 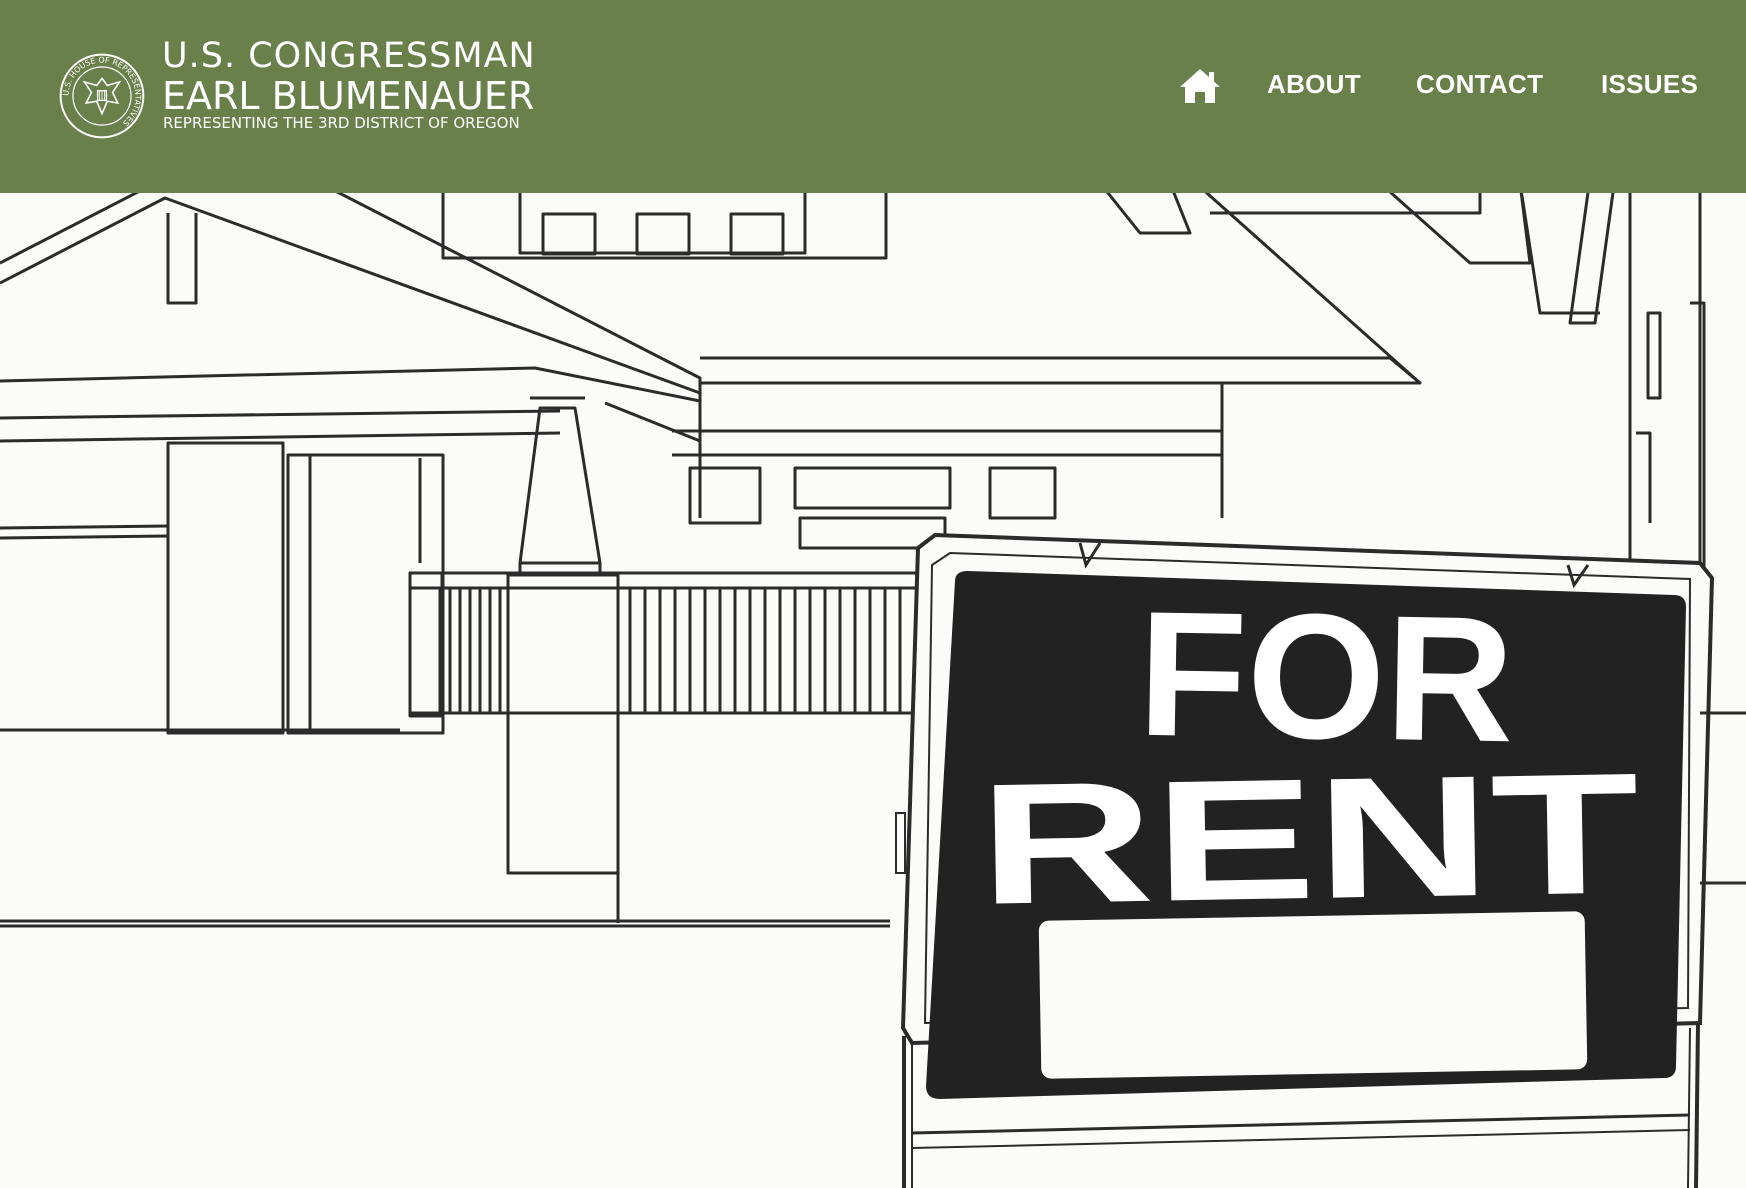 What do you see at coordinates (1649, 84) in the screenshot?
I see `nav-issues-link: ISSUES` at bounding box center [1649, 84].